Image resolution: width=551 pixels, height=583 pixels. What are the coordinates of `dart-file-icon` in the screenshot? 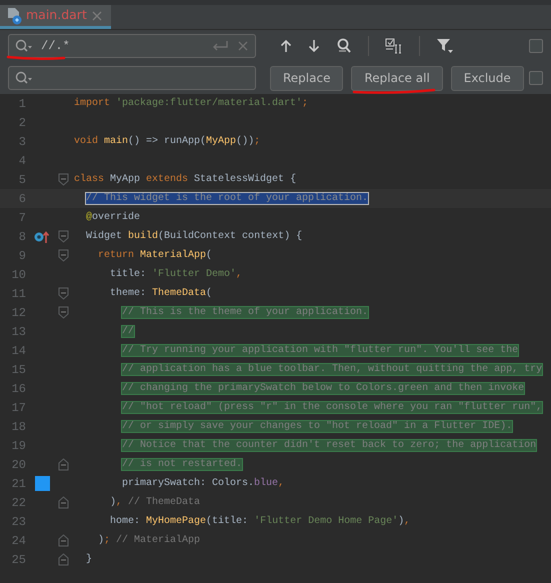 It's located at (14, 15).